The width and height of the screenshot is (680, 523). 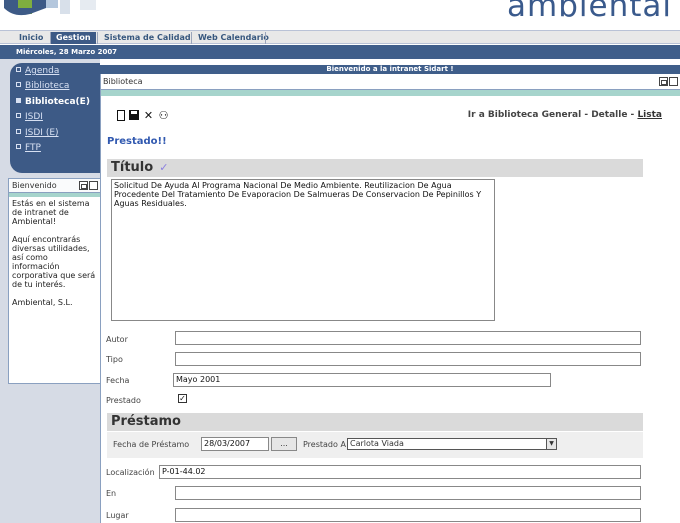 What do you see at coordinates (123, 400) in the screenshot?
I see `prestado-label: Prestado` at bounding box center [123, 400].